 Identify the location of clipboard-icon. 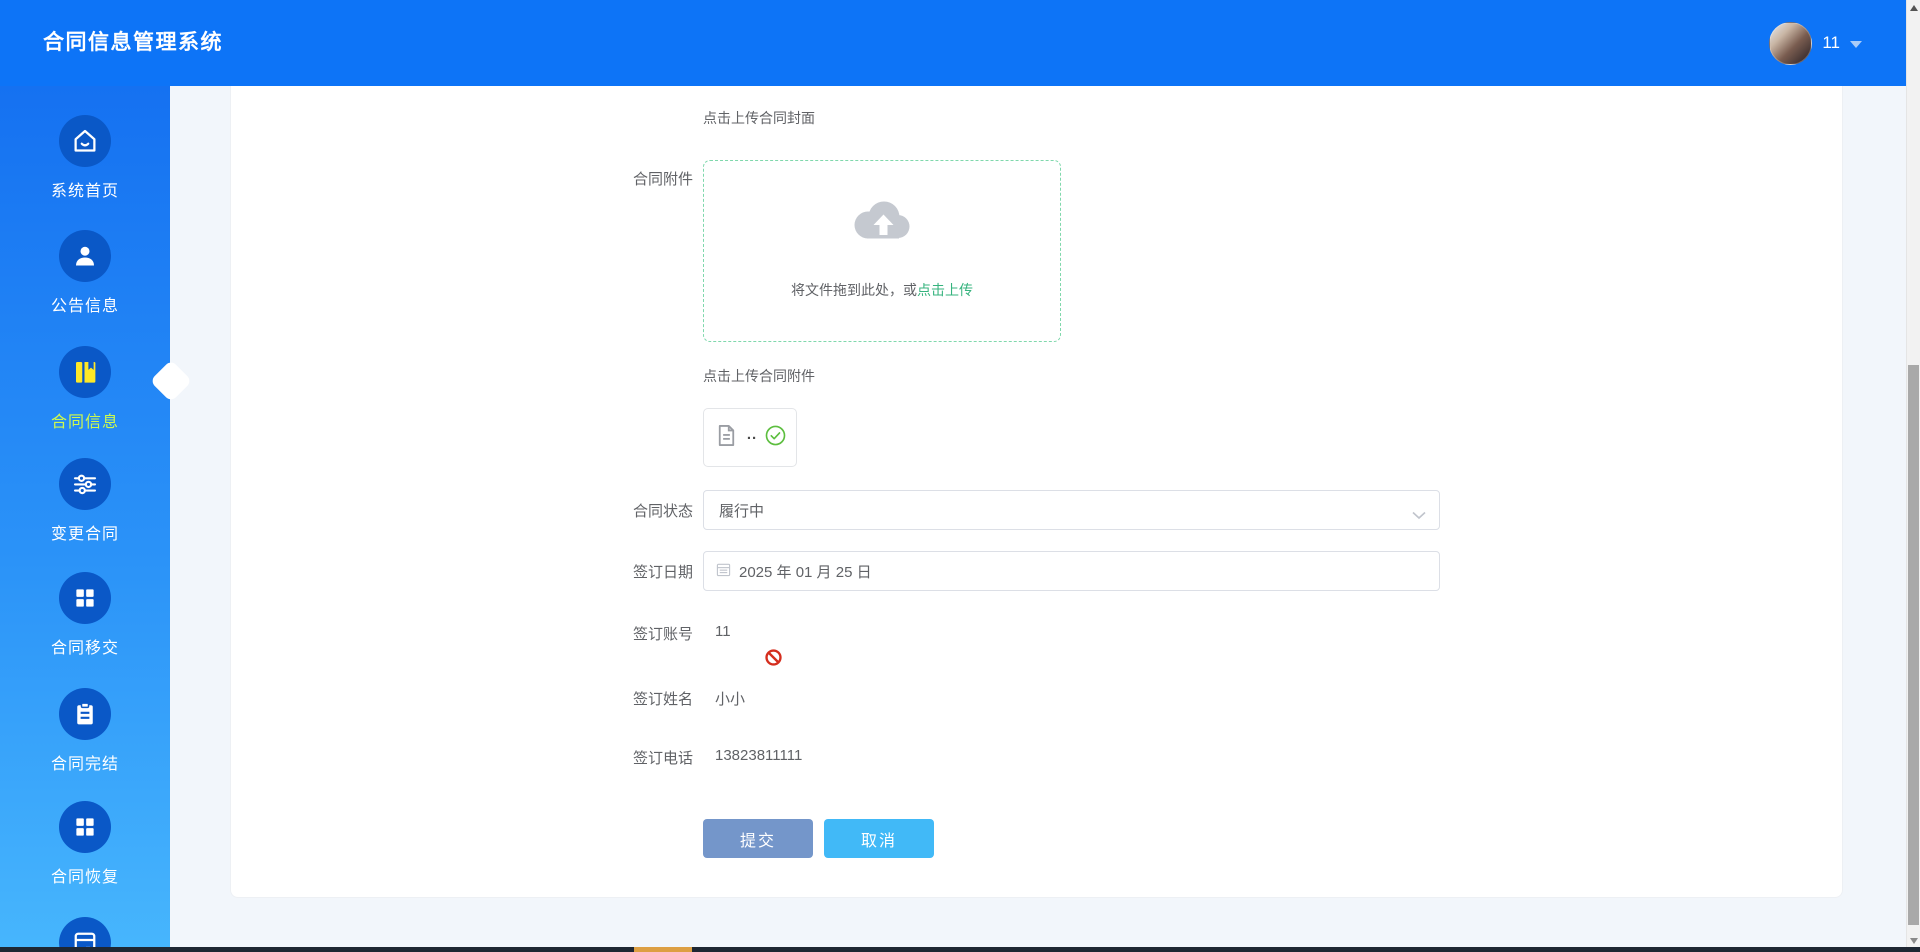
(85, 714).